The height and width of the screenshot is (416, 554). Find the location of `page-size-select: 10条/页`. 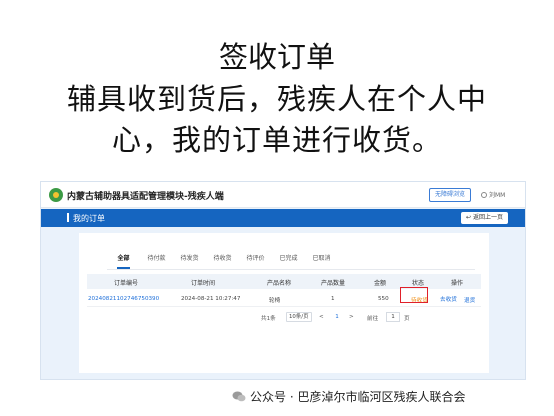

page-size-select: 10条/页 is located at coordinates (299, 317).